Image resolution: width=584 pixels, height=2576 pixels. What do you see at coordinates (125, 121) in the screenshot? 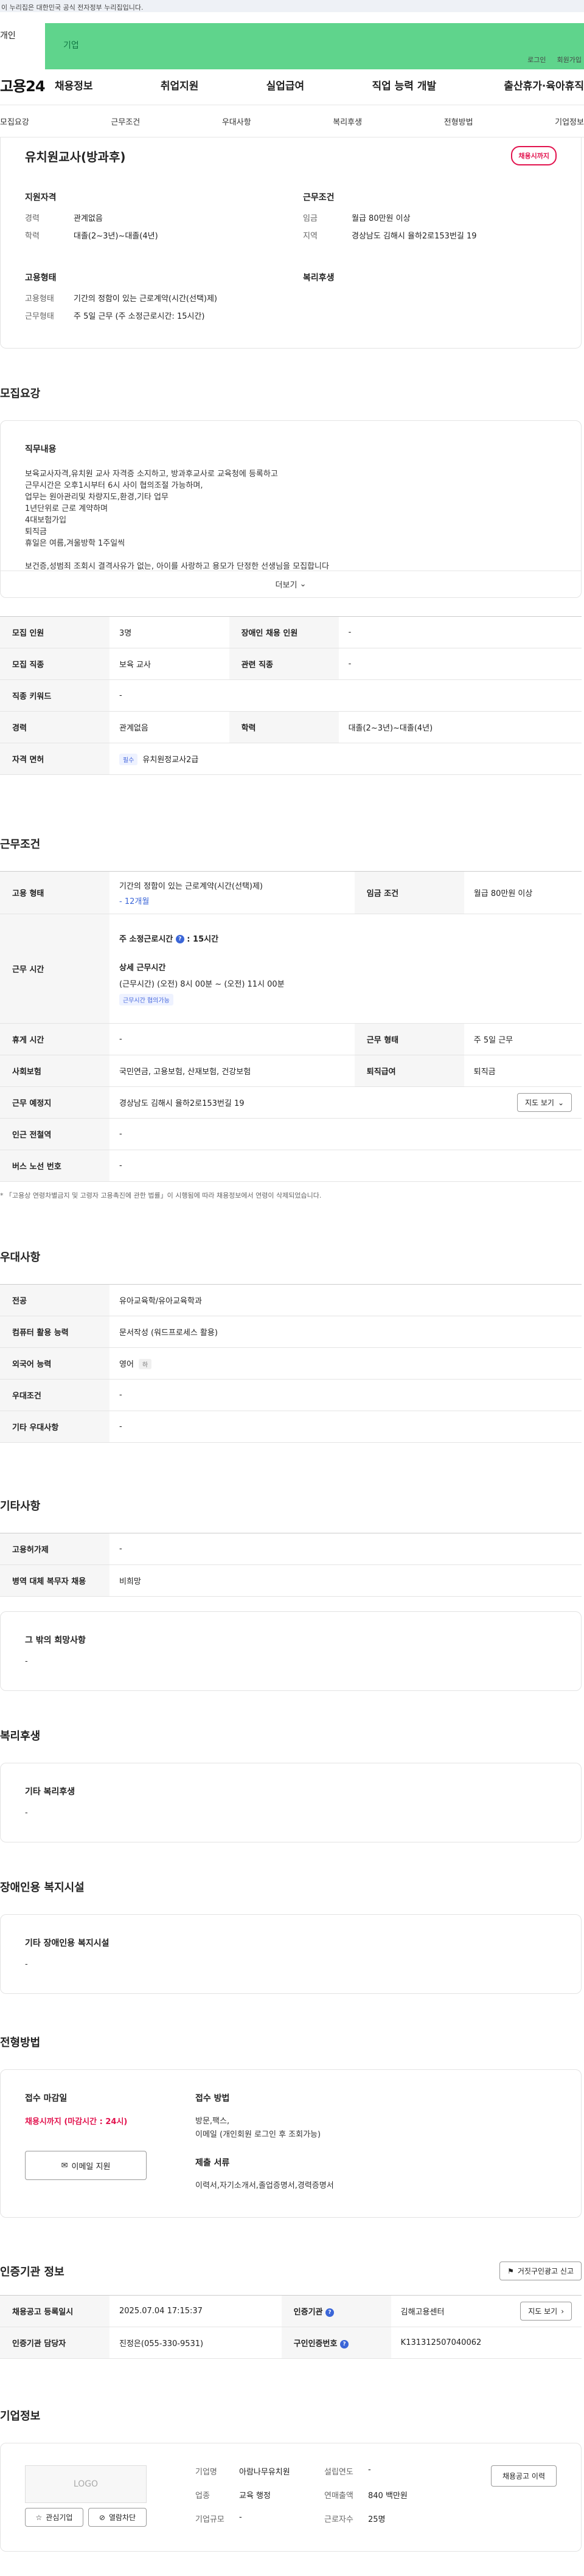
I see `tab-work-conditions: 근무조건` at bounding box center [125, 121].